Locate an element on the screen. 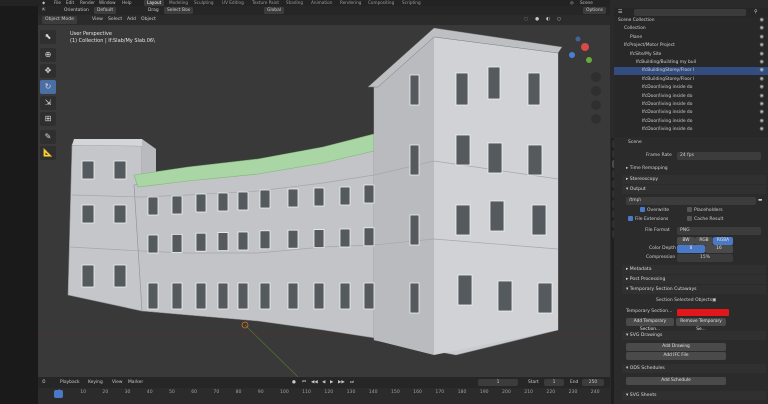  transform-icon: ⇱ is located at coordinates (44, 10).